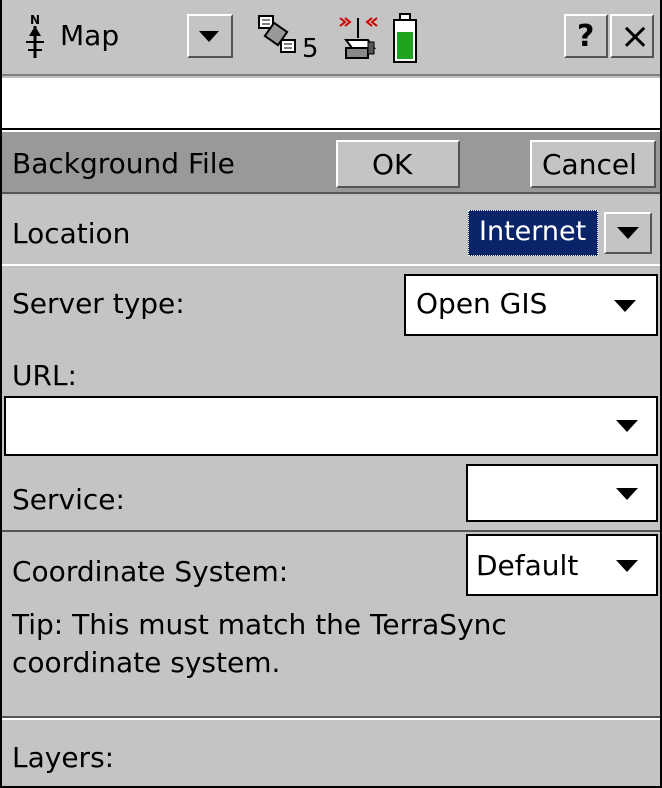 The width and height of the screenshot is (662, 788). Describe the element at coordinates (331, 38) in the screenshot. I see `toolbar: N Map 5 ? ×` at that location.